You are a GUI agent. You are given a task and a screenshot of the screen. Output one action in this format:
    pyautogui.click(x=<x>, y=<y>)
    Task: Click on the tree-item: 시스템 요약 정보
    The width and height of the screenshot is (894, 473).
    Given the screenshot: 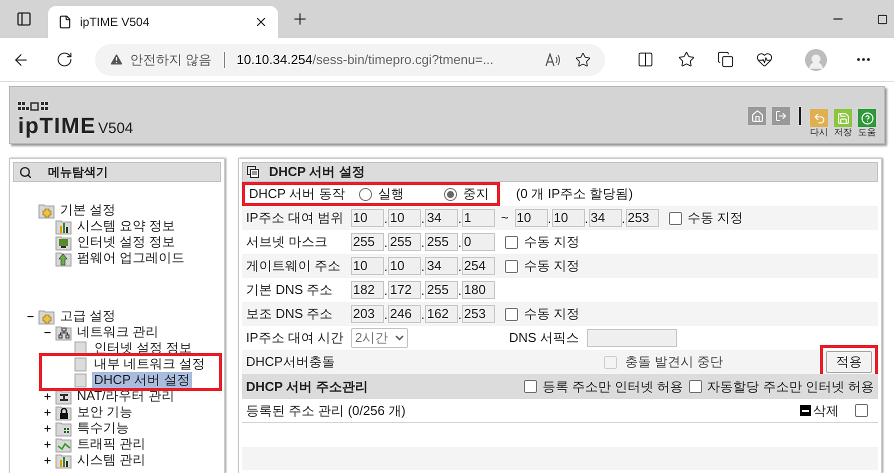 What is the action you would take?
    pyautogui.click(x=126, y=226)
    